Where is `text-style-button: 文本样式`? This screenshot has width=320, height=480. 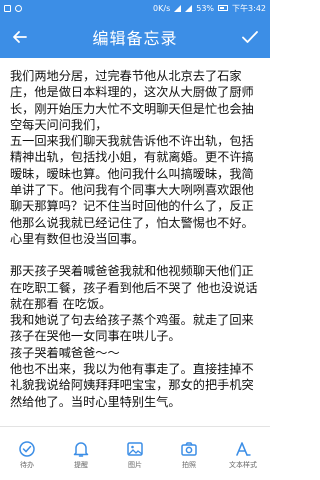 text-style-button: 文本样式 is located at coordinates (243, 455).